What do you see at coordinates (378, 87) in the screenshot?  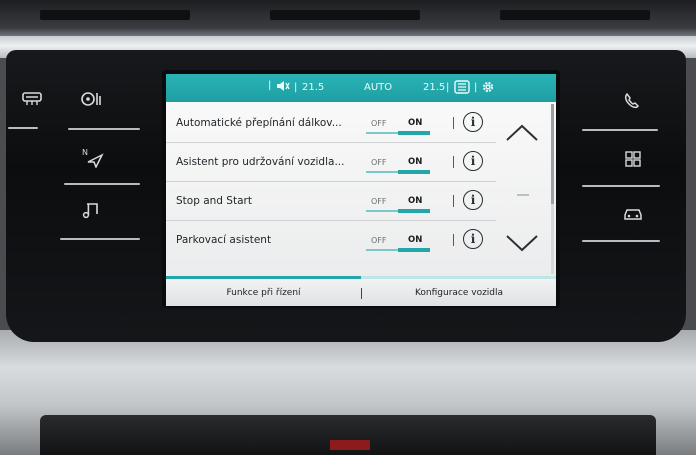 I see `climate-mode: AUTO` at bounding box center [378, 87].